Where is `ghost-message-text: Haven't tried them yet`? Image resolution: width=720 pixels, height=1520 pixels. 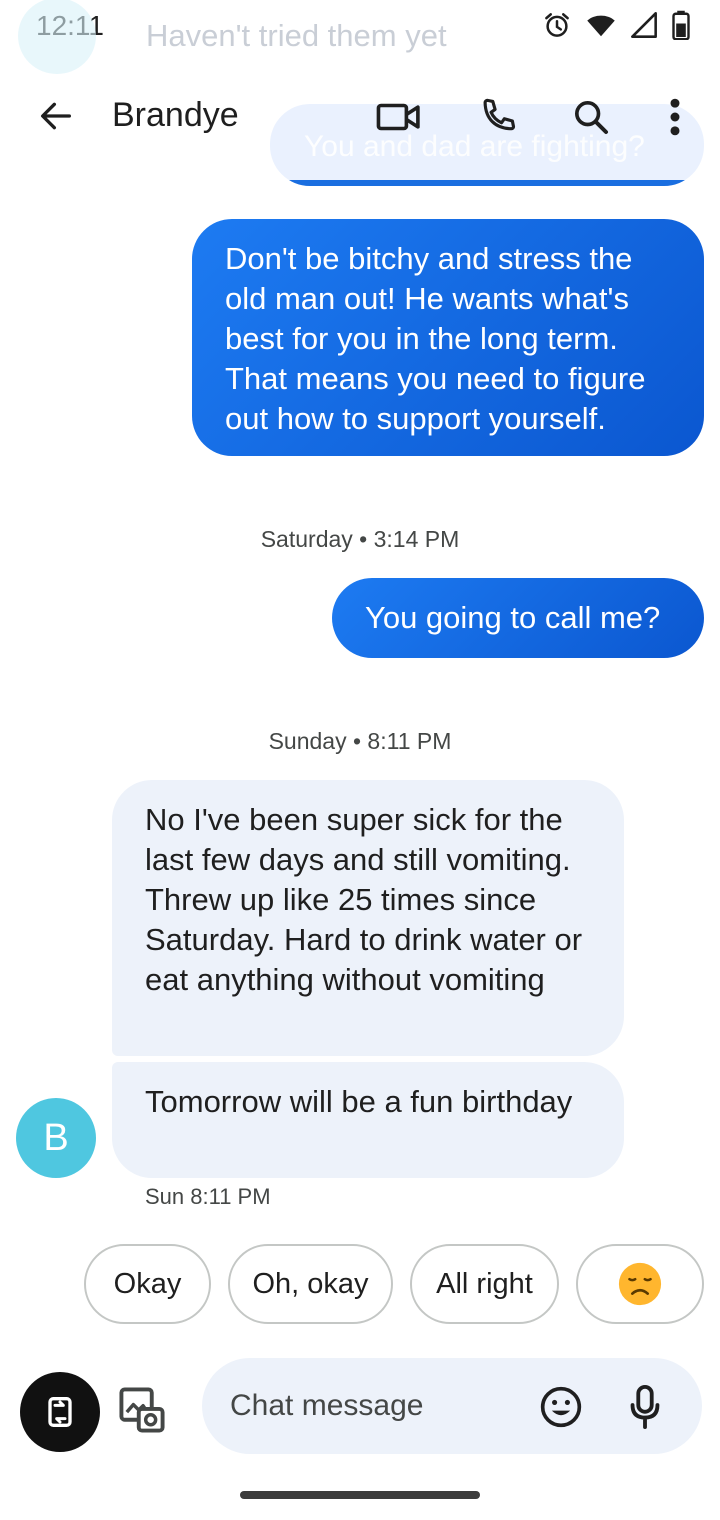
ghost-message-text: Haven't tried them yet is located at coordinates (296, 35).